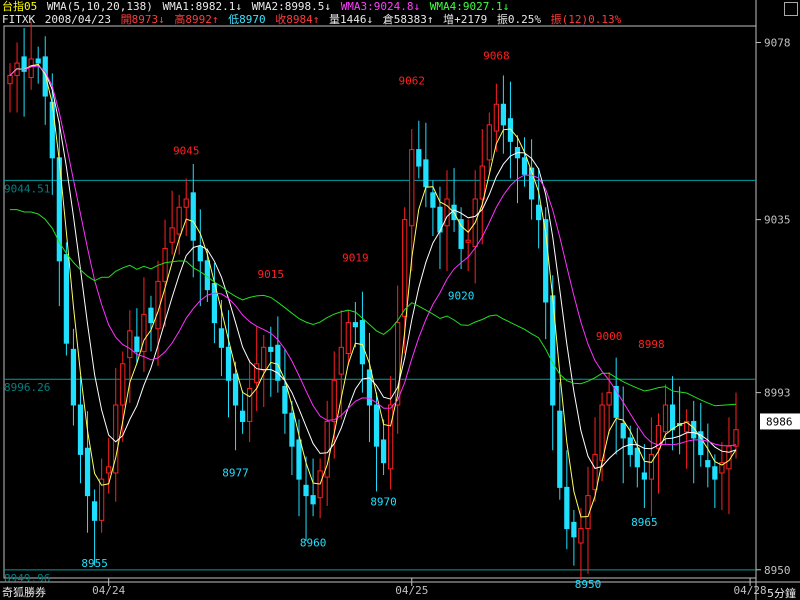 The width and height of the screenshot is (800, 600). Describe the element at coordinates (651, 344) in the screenshot. I see `price-annotation: 8998` at that location.